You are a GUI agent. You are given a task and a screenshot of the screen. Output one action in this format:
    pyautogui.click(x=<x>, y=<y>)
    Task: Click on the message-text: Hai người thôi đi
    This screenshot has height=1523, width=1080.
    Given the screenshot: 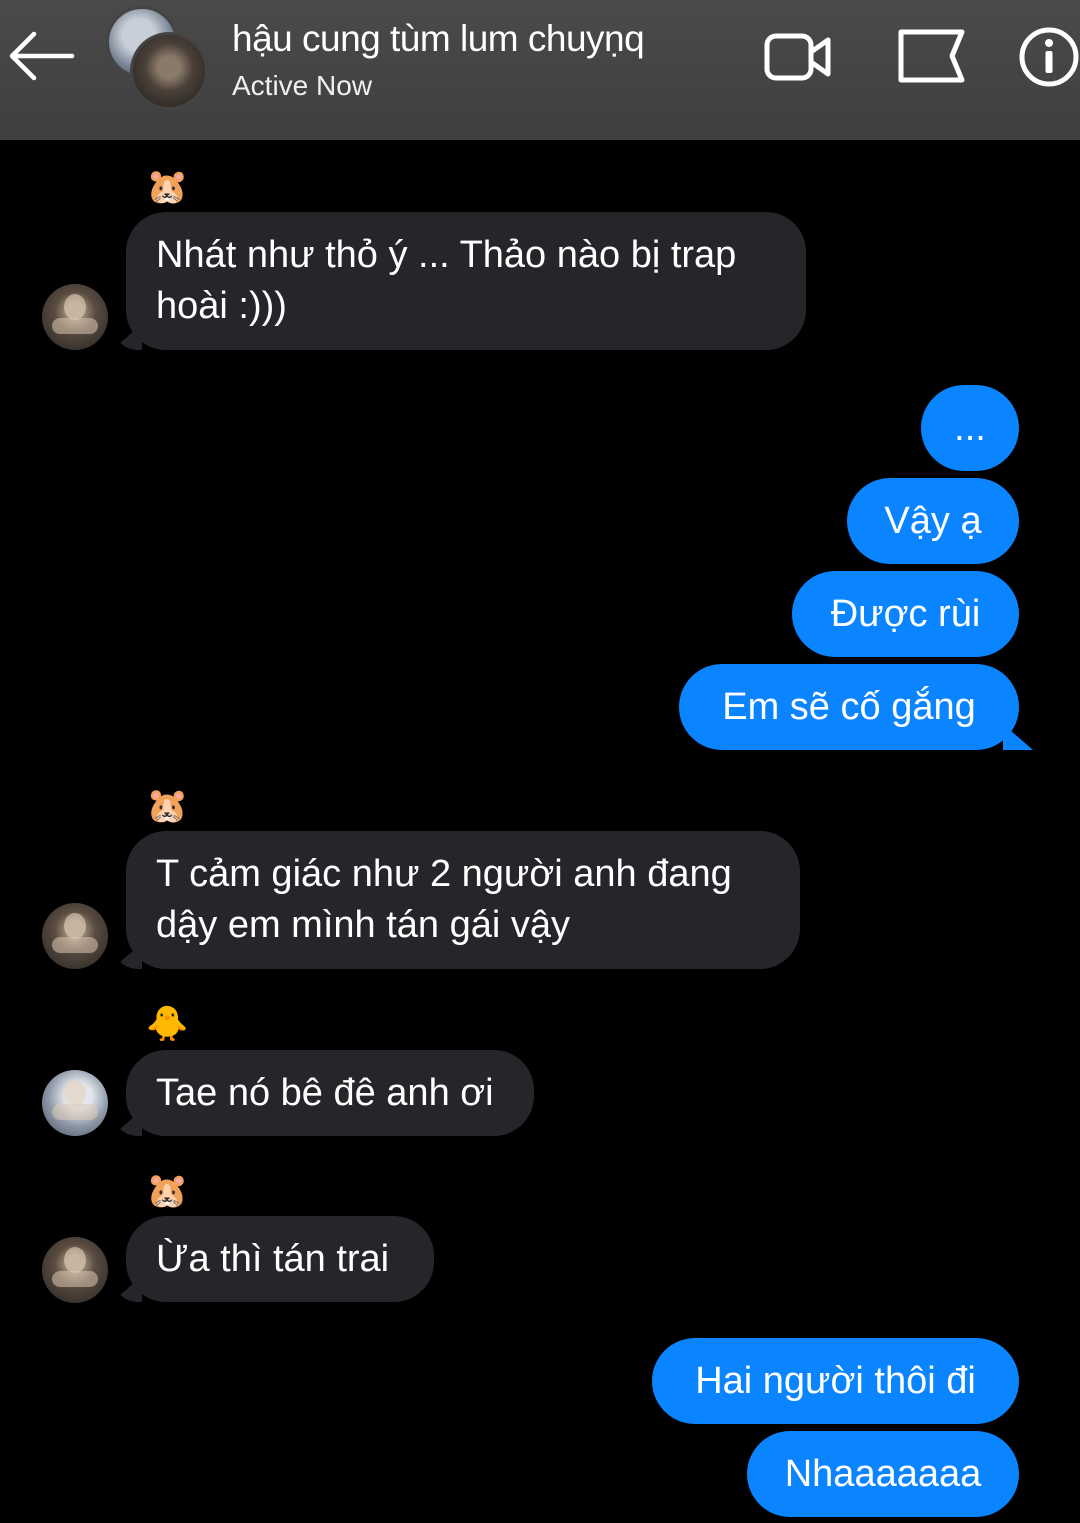 What is the action you would take?
    pyautogui.click(x=835, y=1380)
    